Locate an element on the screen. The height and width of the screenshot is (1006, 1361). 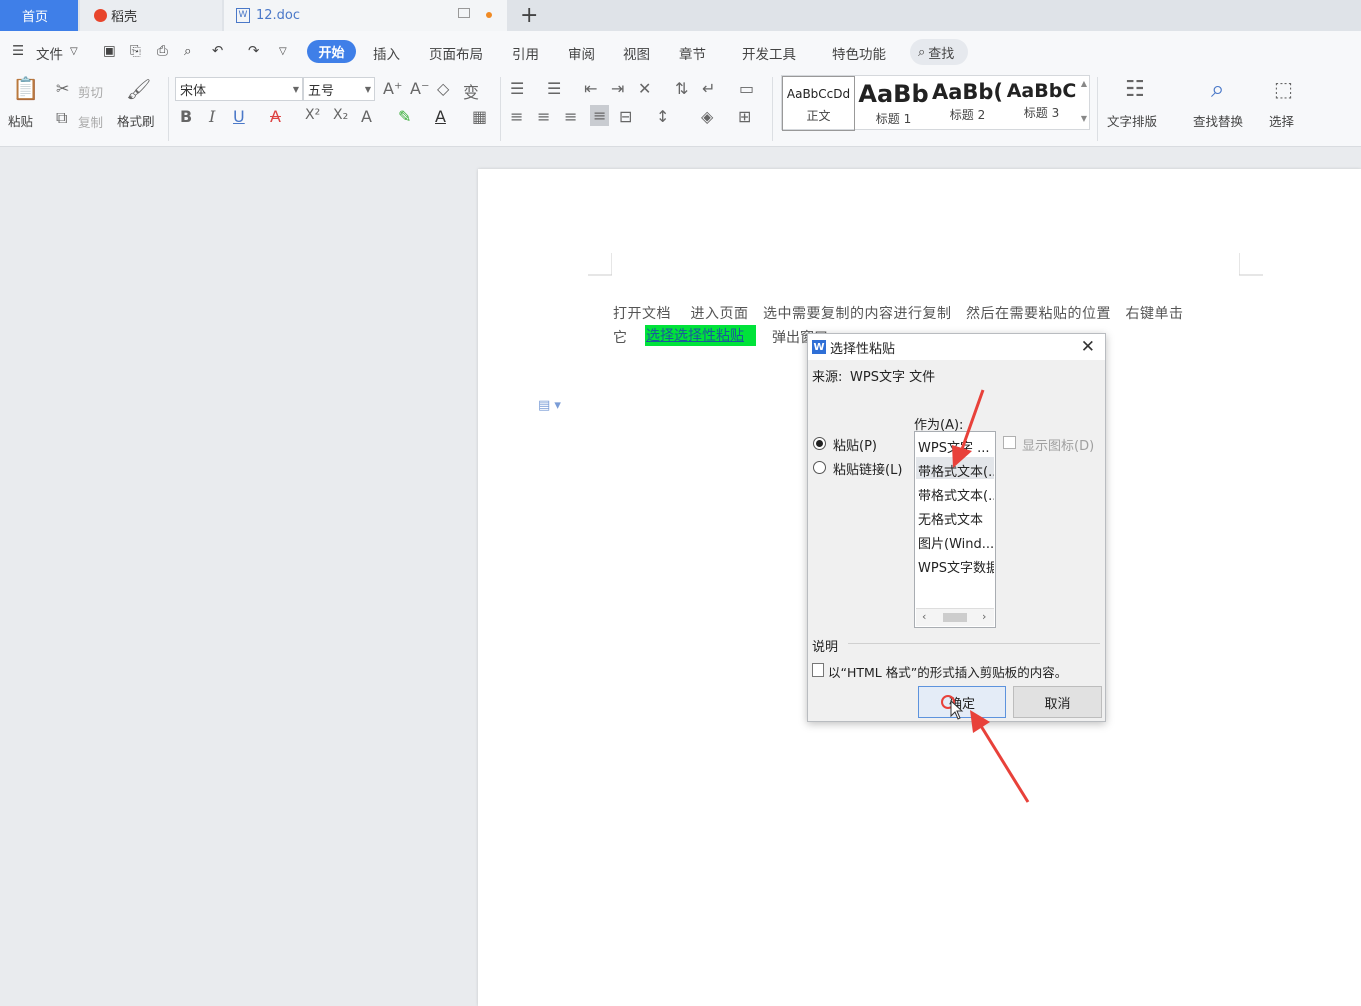
align-left-icon: ≡ is located at coordinates (516, 116).